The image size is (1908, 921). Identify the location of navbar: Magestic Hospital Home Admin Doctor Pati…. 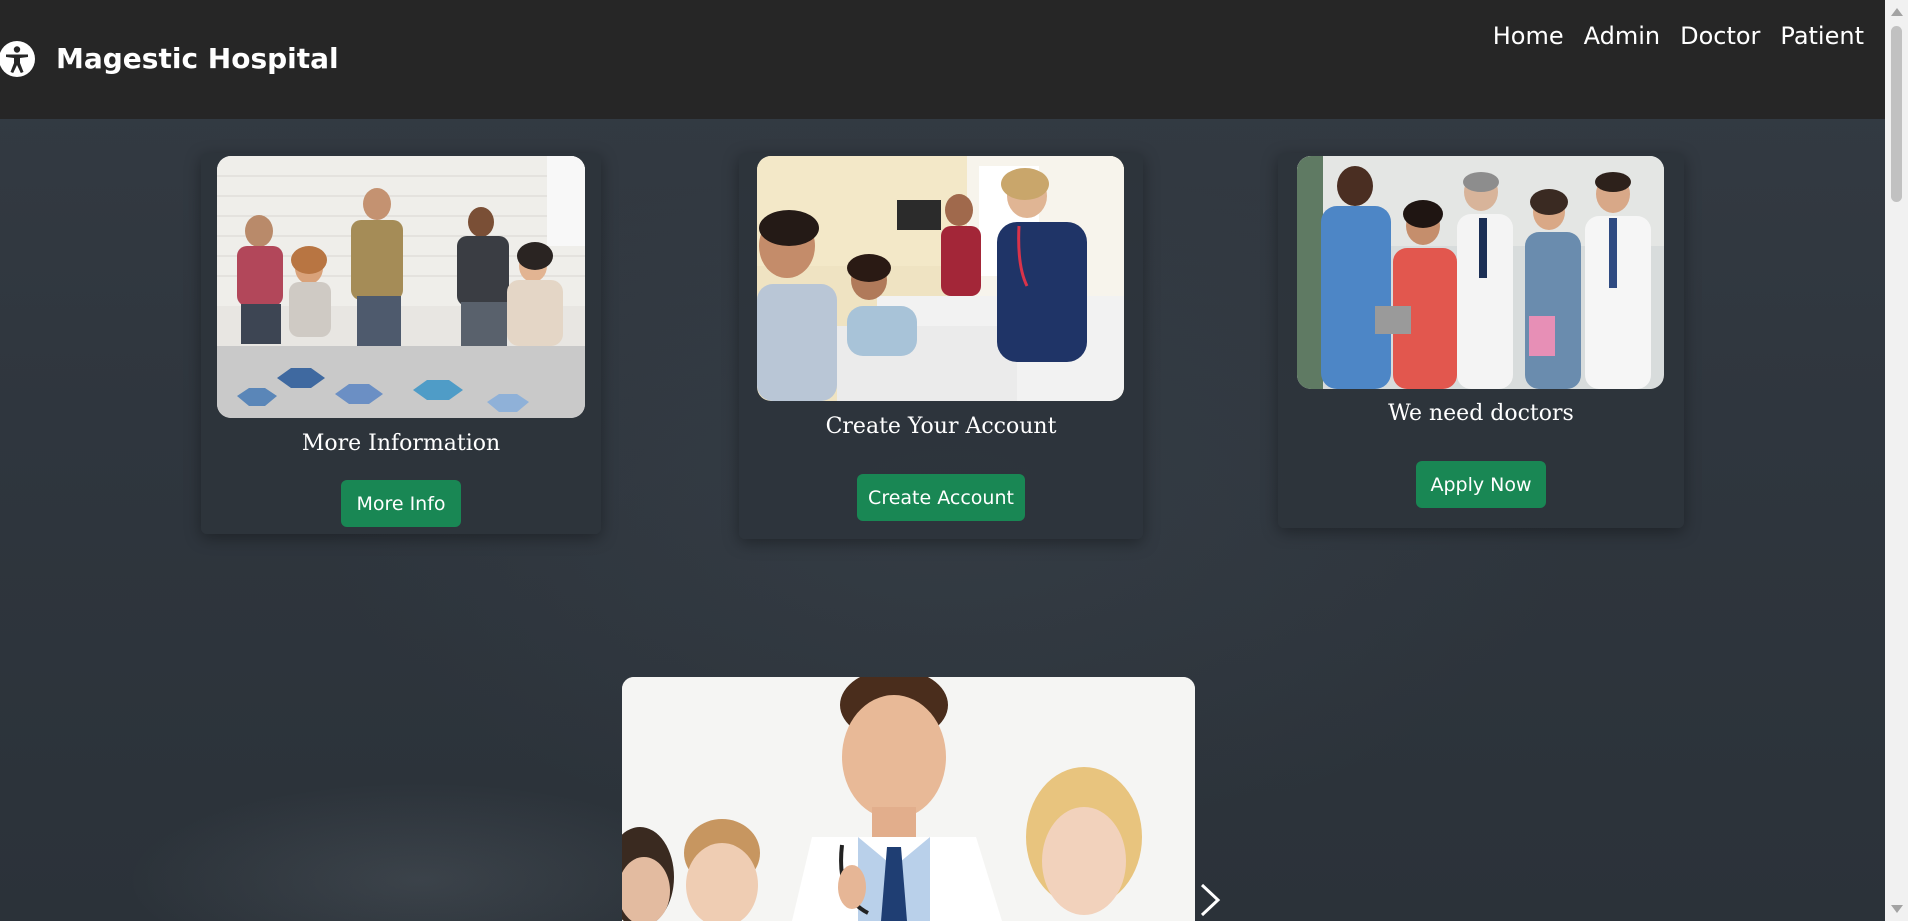
(942, 59).